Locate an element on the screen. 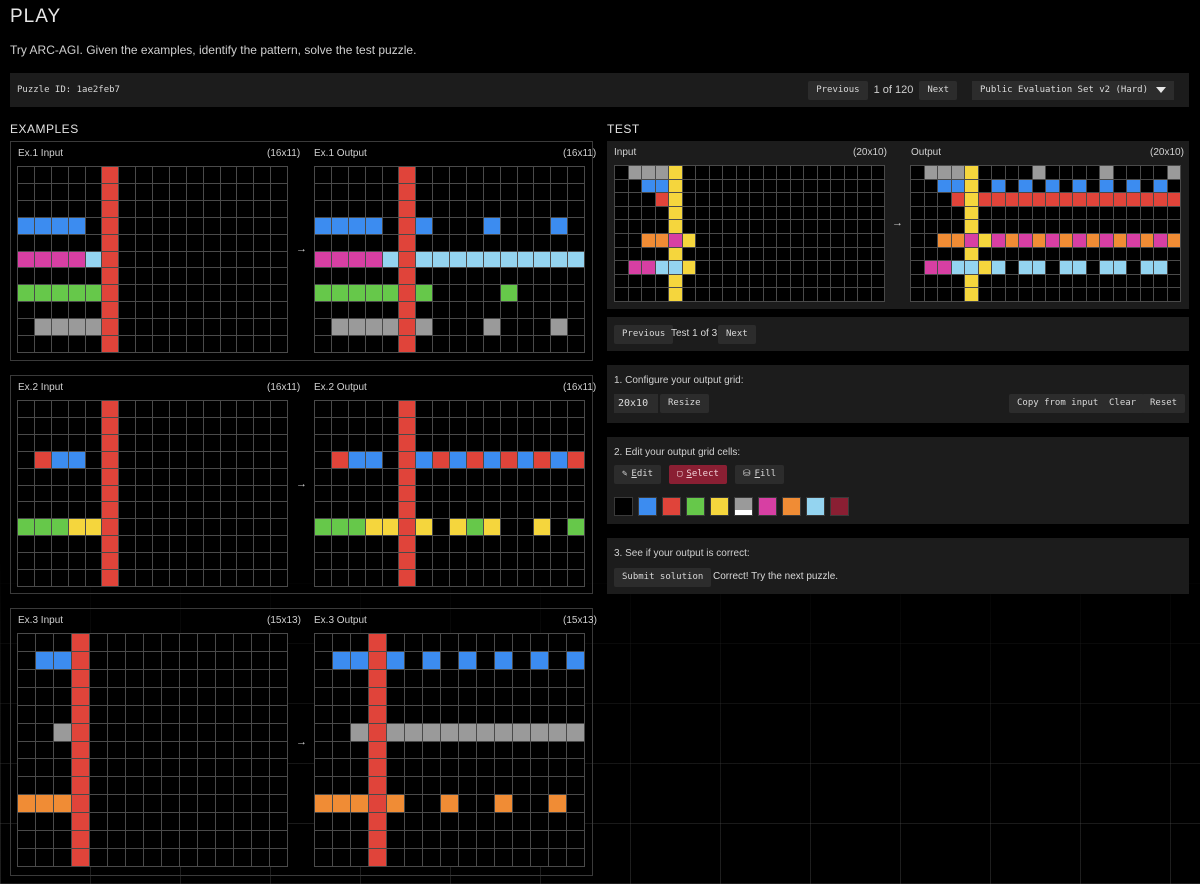 This screenshot has width=1200, height=884. previous-test-button: Previous is located at coordinates (644, 334).